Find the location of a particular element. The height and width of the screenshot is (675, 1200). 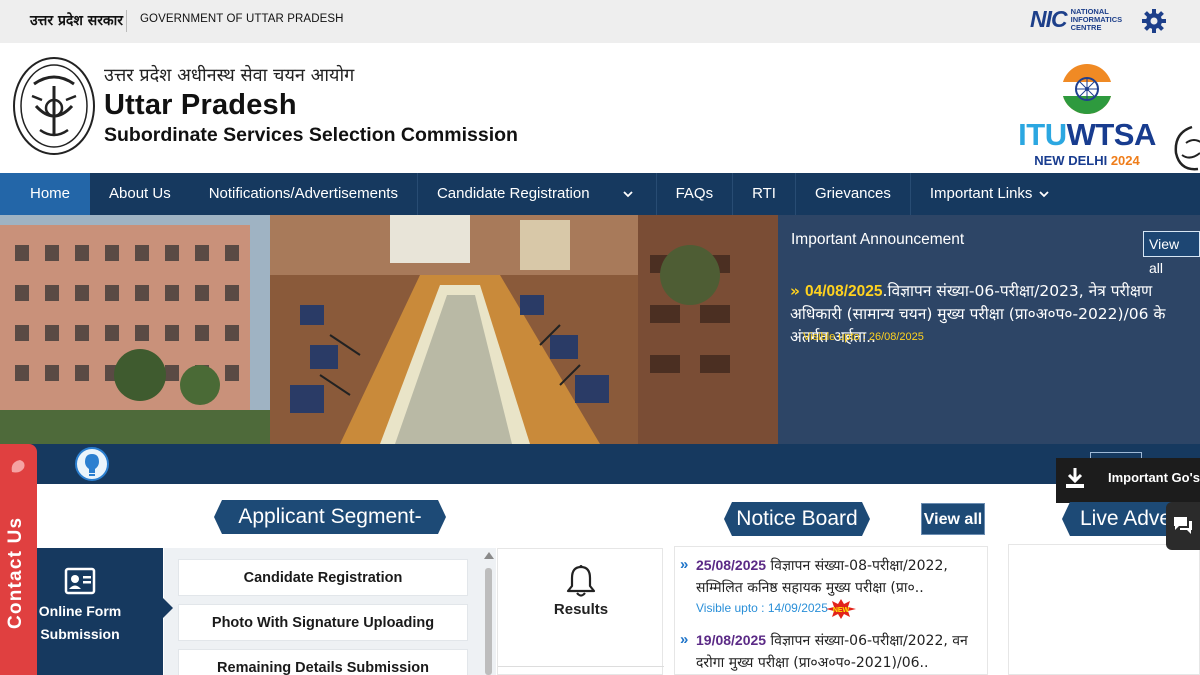

results-divider is located at coordinates (581, 666).